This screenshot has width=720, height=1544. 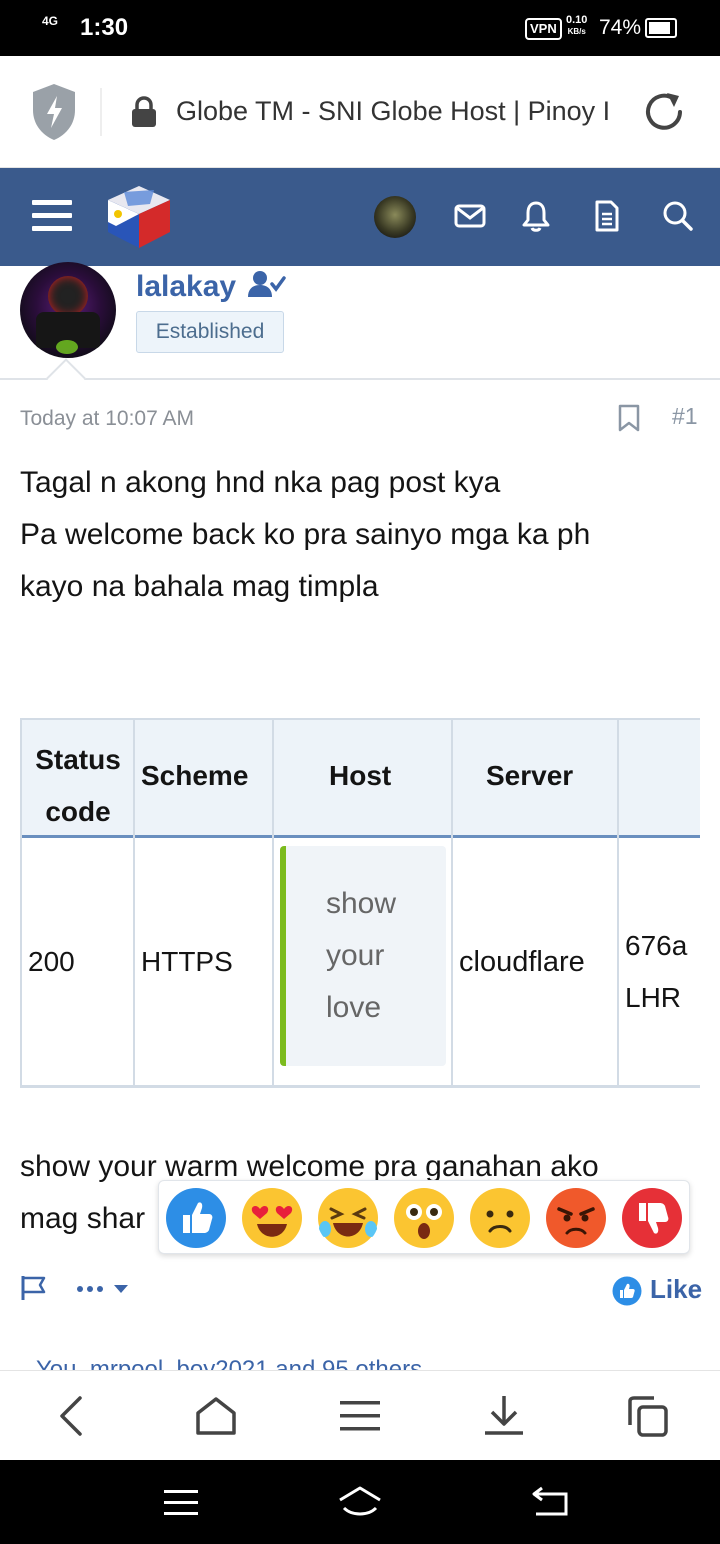 What do you see at coordinates (196, 1218) in the screenshot?
I see `reaction-like-icon` at bounding box center [196, 1218].